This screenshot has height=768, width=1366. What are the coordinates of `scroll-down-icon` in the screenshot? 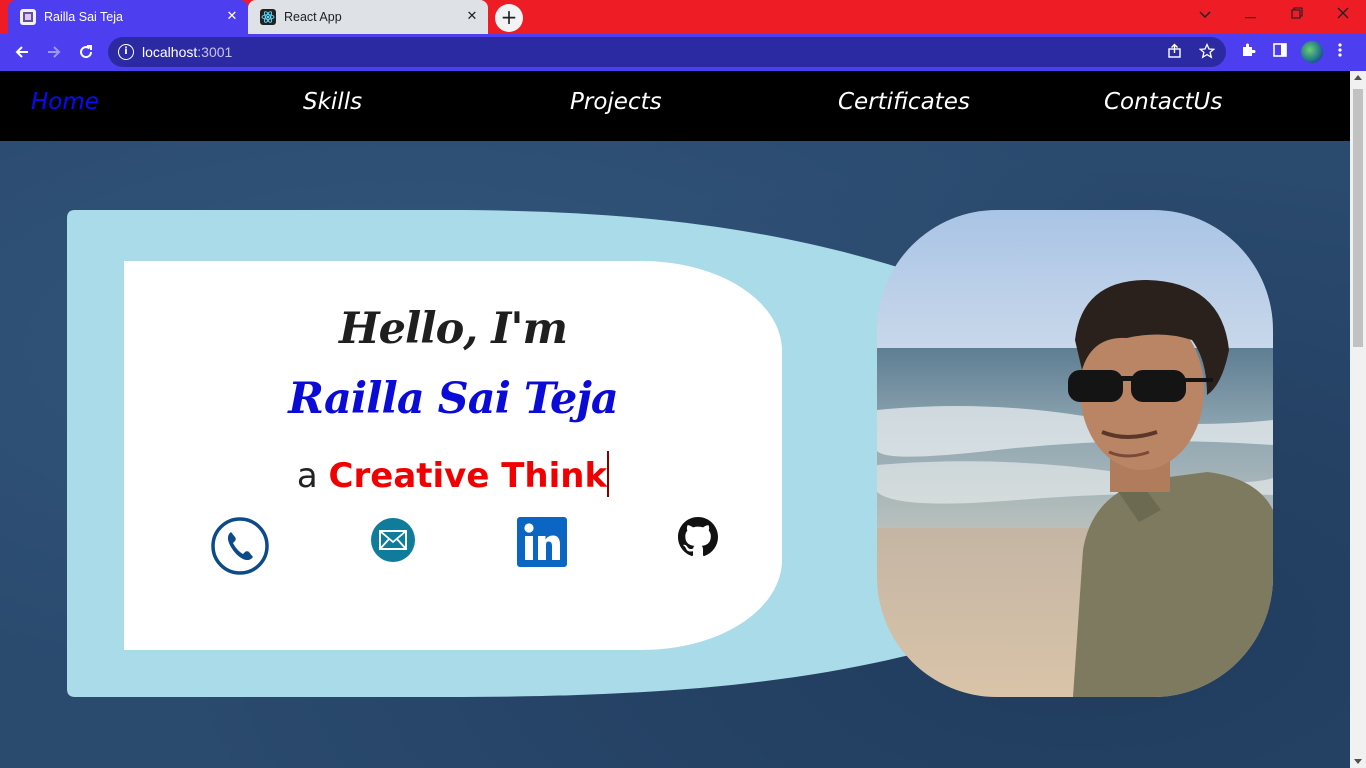 It's located at (1358, 761).